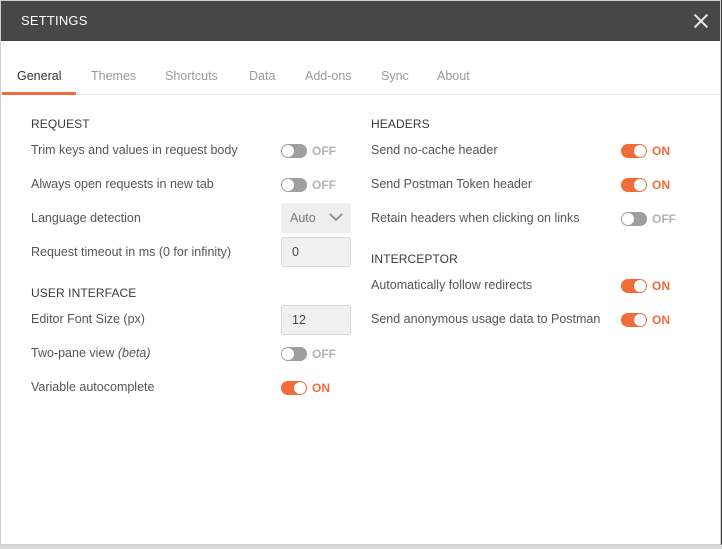 Image resolution: width=722 pixels, height=549 pixels. I want to click on variable-autocomplete-toggle, so click(294, 388).